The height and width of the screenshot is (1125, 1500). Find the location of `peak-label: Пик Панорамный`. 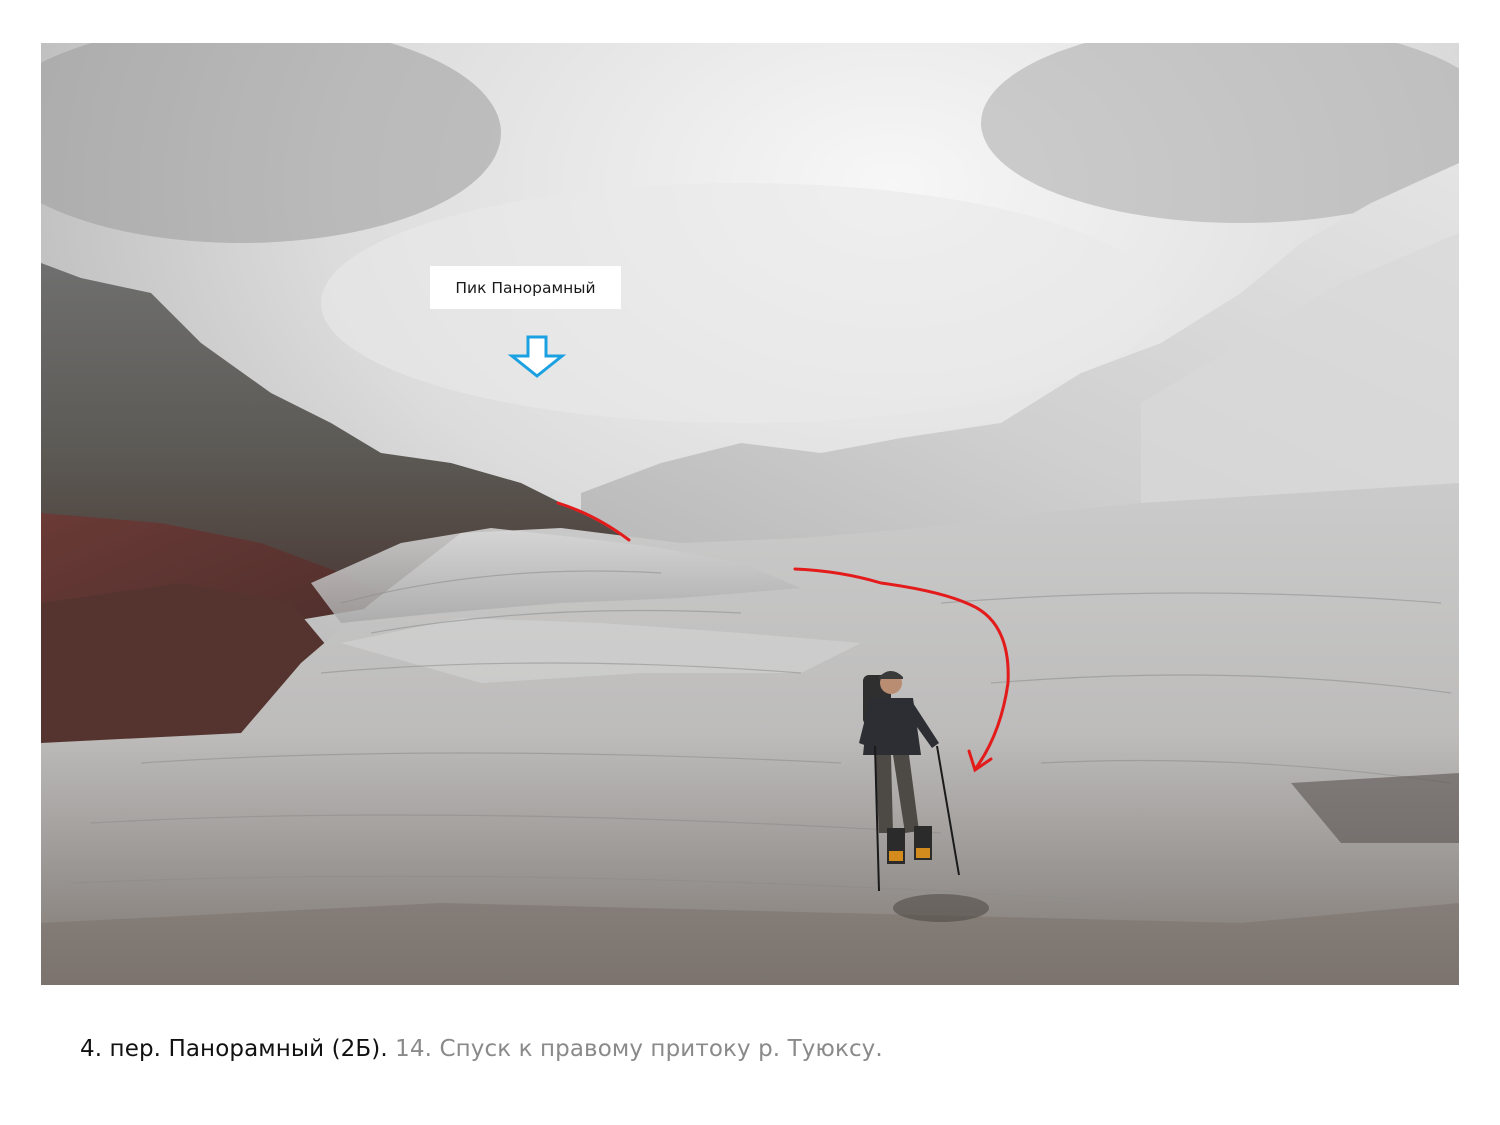

peak-label: Пик Панорамный is located at coordinates (525, 287).